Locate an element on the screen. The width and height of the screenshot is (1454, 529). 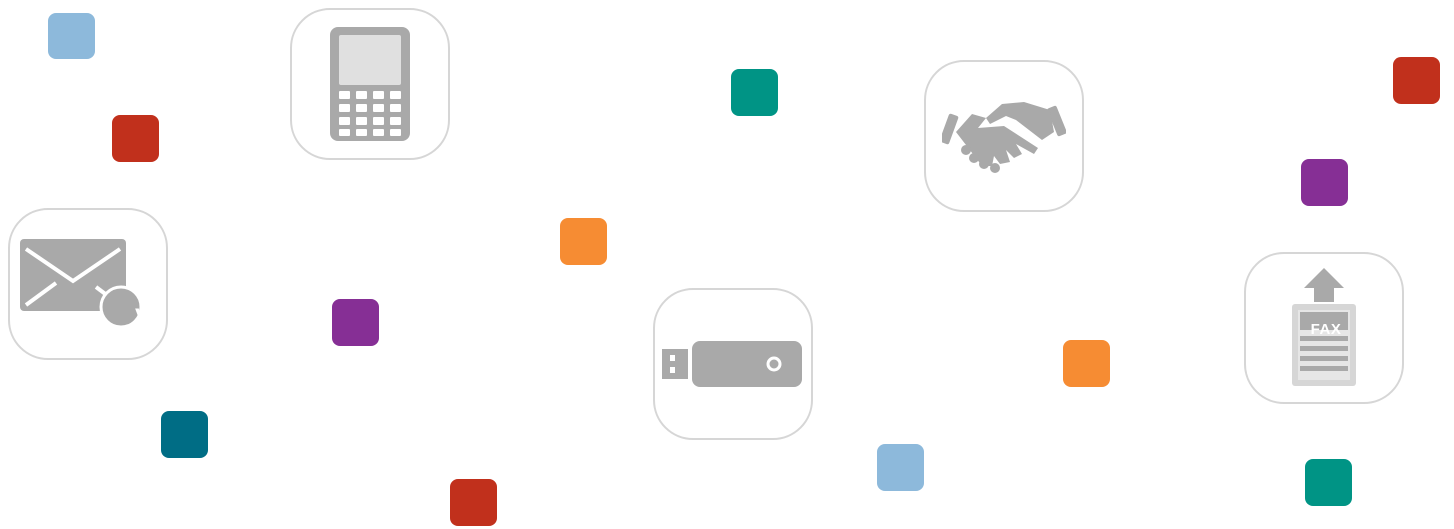
calculator-card is located at coordinates (370, 84).